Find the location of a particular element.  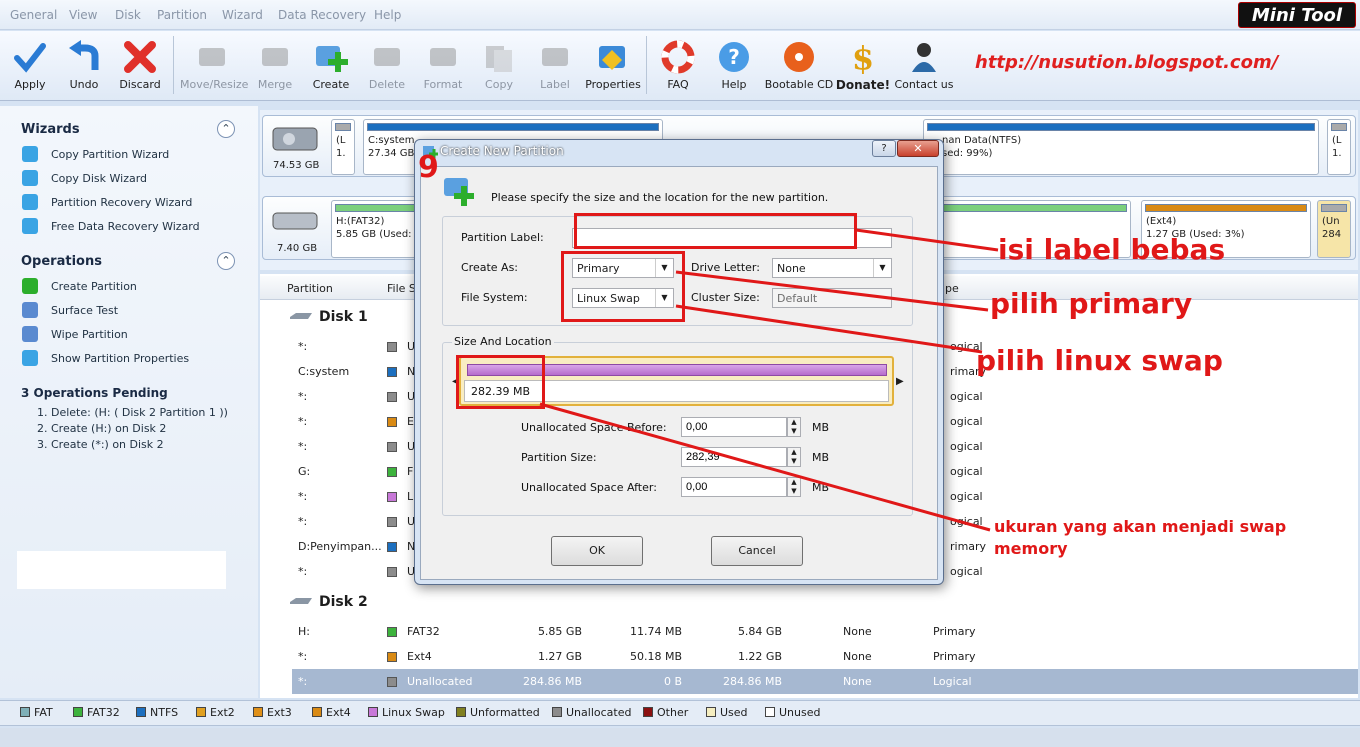

annotation-primary-text: pilih primary is located at coordinates (1091, 303).